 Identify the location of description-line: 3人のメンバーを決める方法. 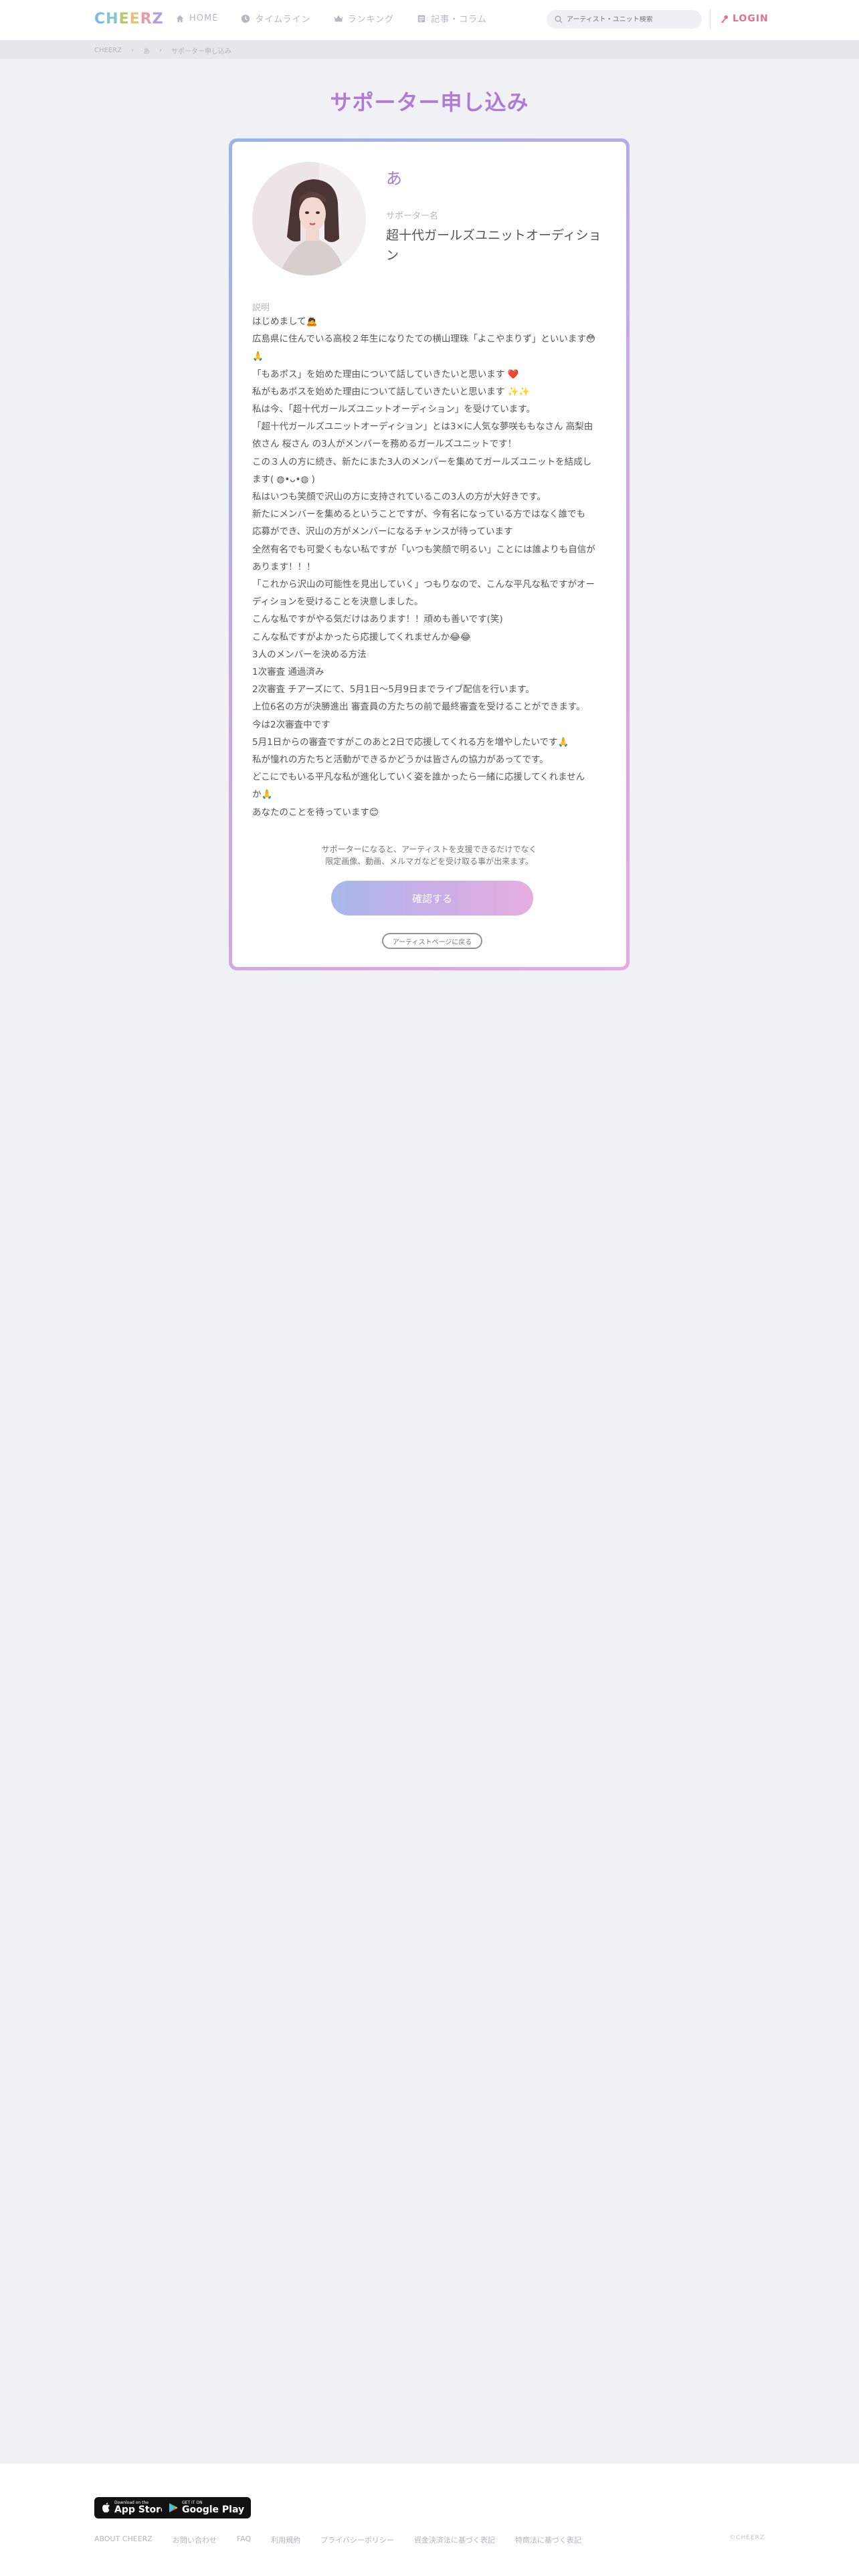
(310, 654).